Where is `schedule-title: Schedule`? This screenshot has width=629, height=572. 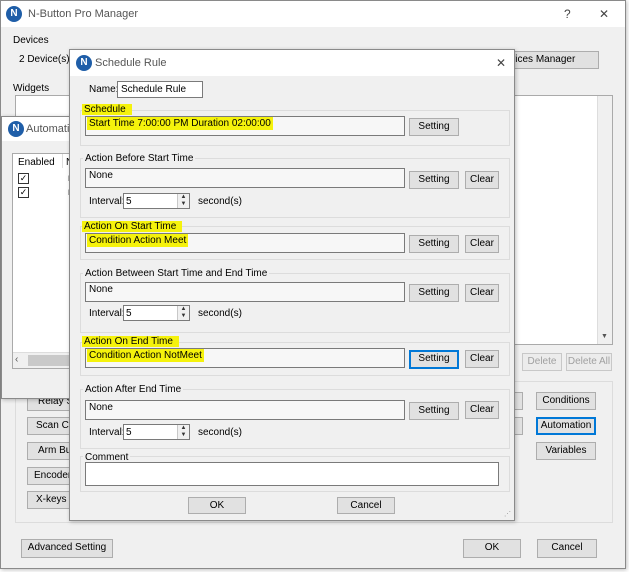
schedule-title: Schedule is located at coordinates (107, 109).